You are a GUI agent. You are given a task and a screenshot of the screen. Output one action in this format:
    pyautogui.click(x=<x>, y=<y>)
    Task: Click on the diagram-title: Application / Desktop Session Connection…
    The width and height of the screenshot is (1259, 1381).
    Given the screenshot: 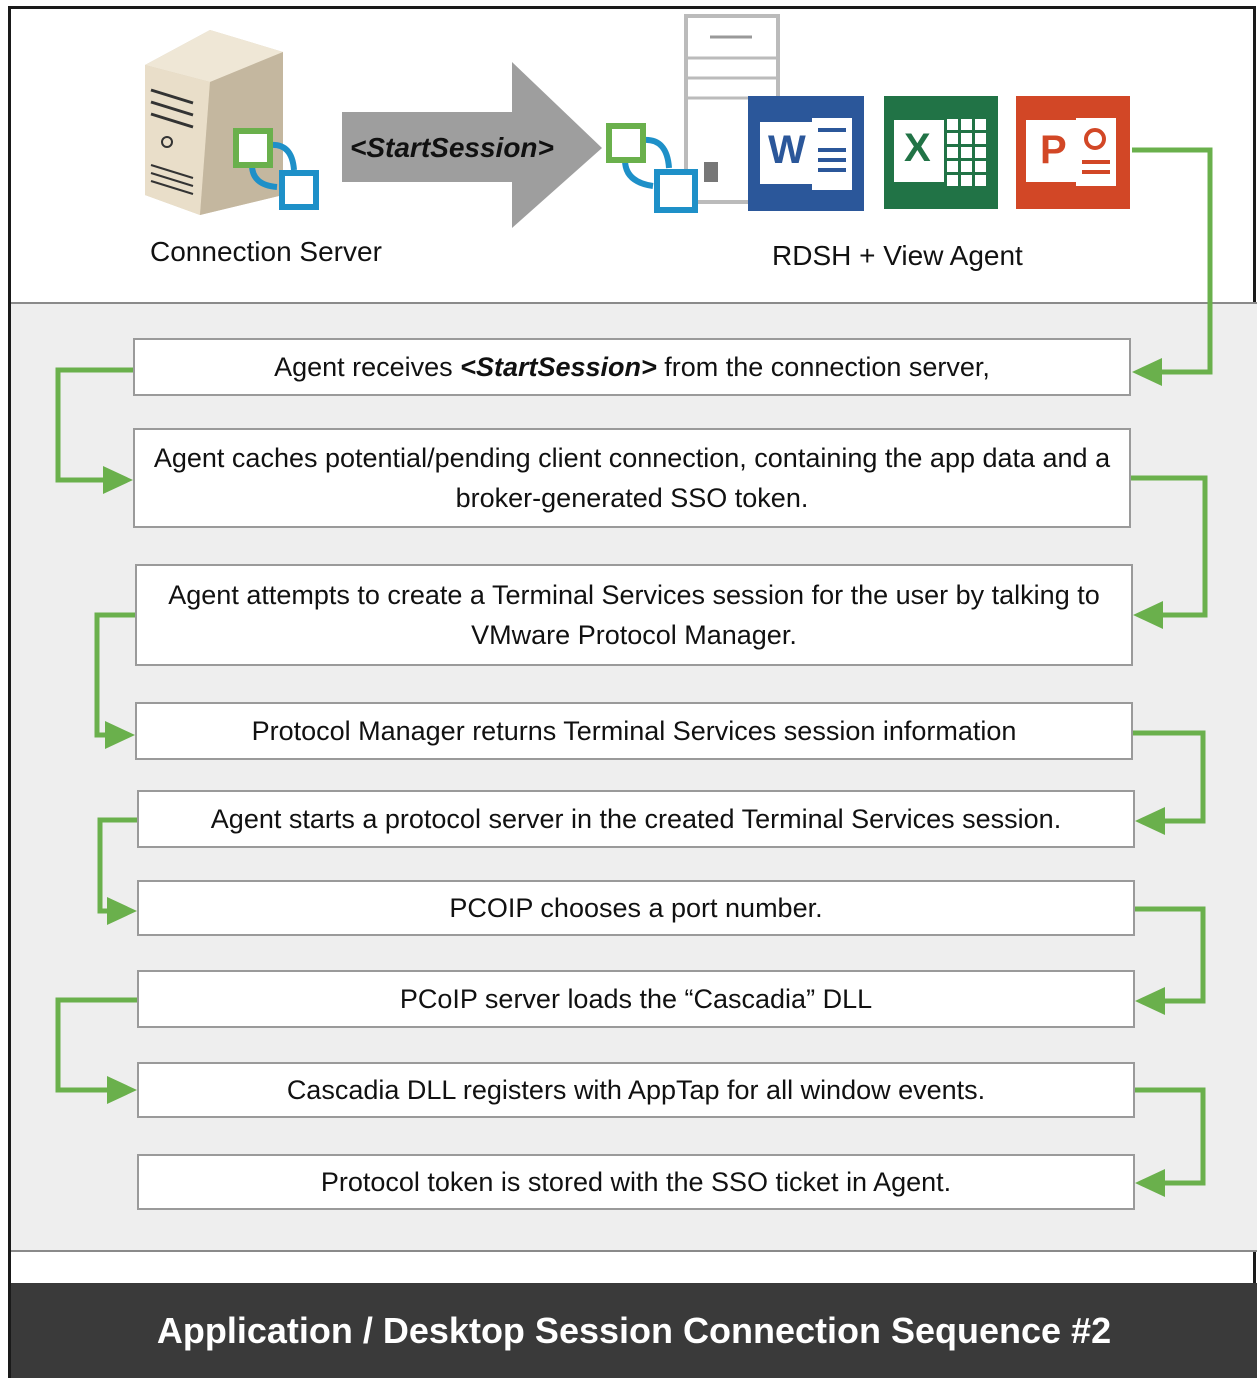 What is the action you would take?
    pyautogui.click(x=634, y=1330)
    